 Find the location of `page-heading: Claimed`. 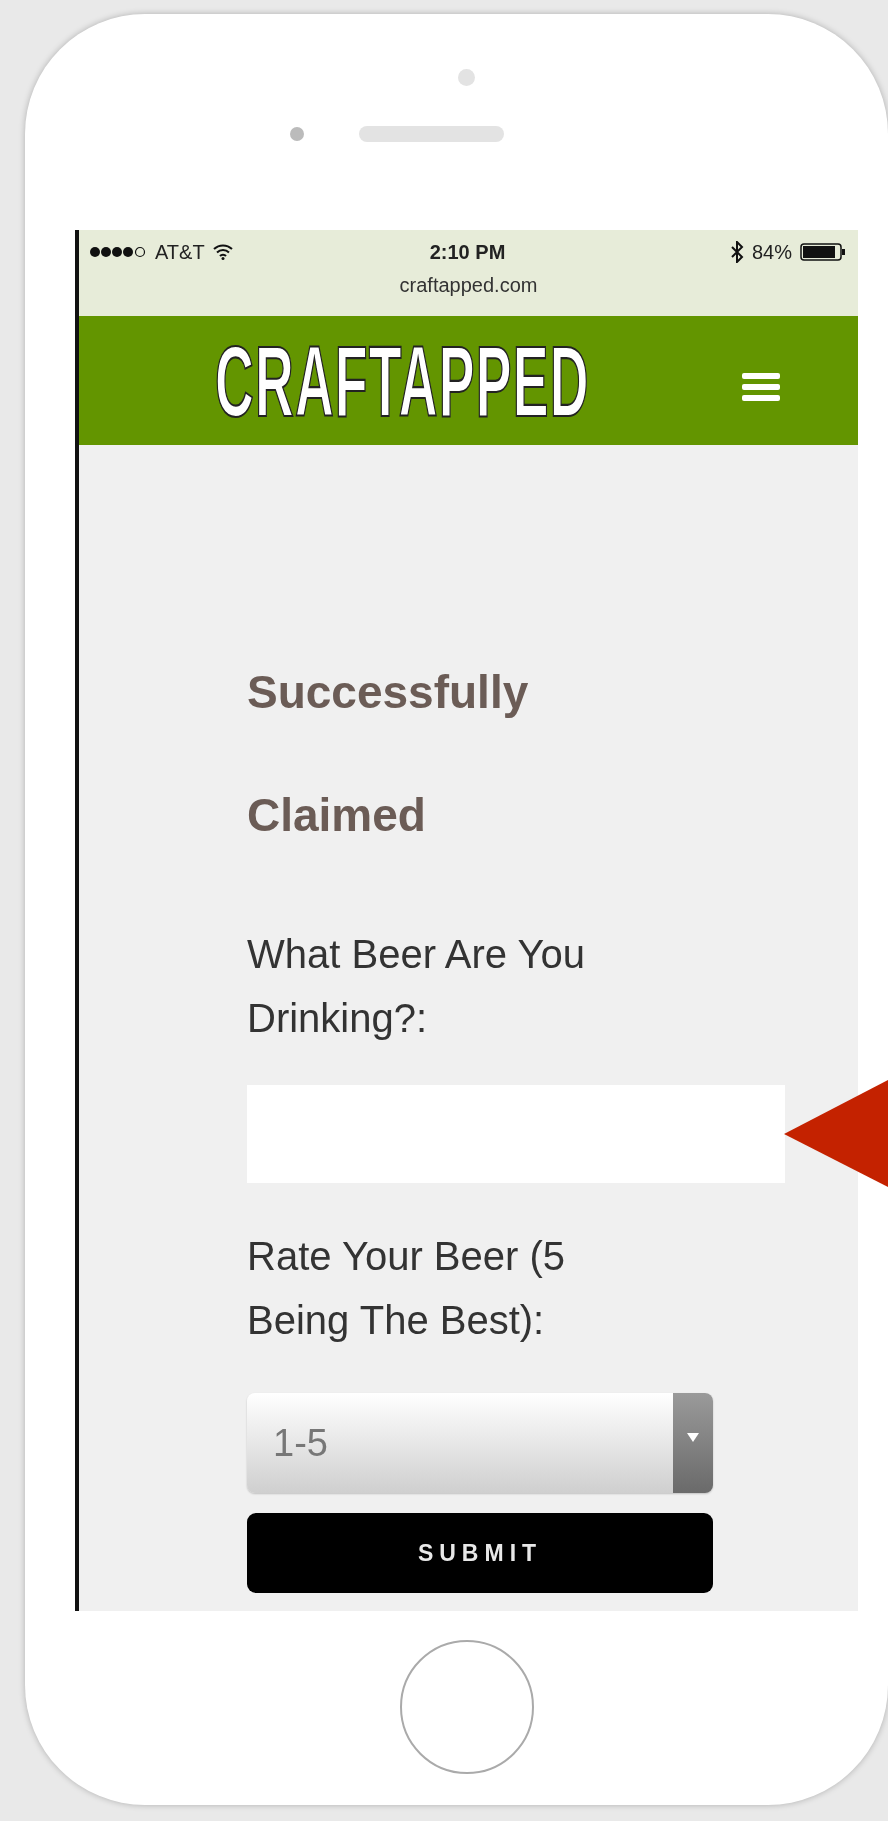

page-heading: Claimed is located at coordinates (337, 815).